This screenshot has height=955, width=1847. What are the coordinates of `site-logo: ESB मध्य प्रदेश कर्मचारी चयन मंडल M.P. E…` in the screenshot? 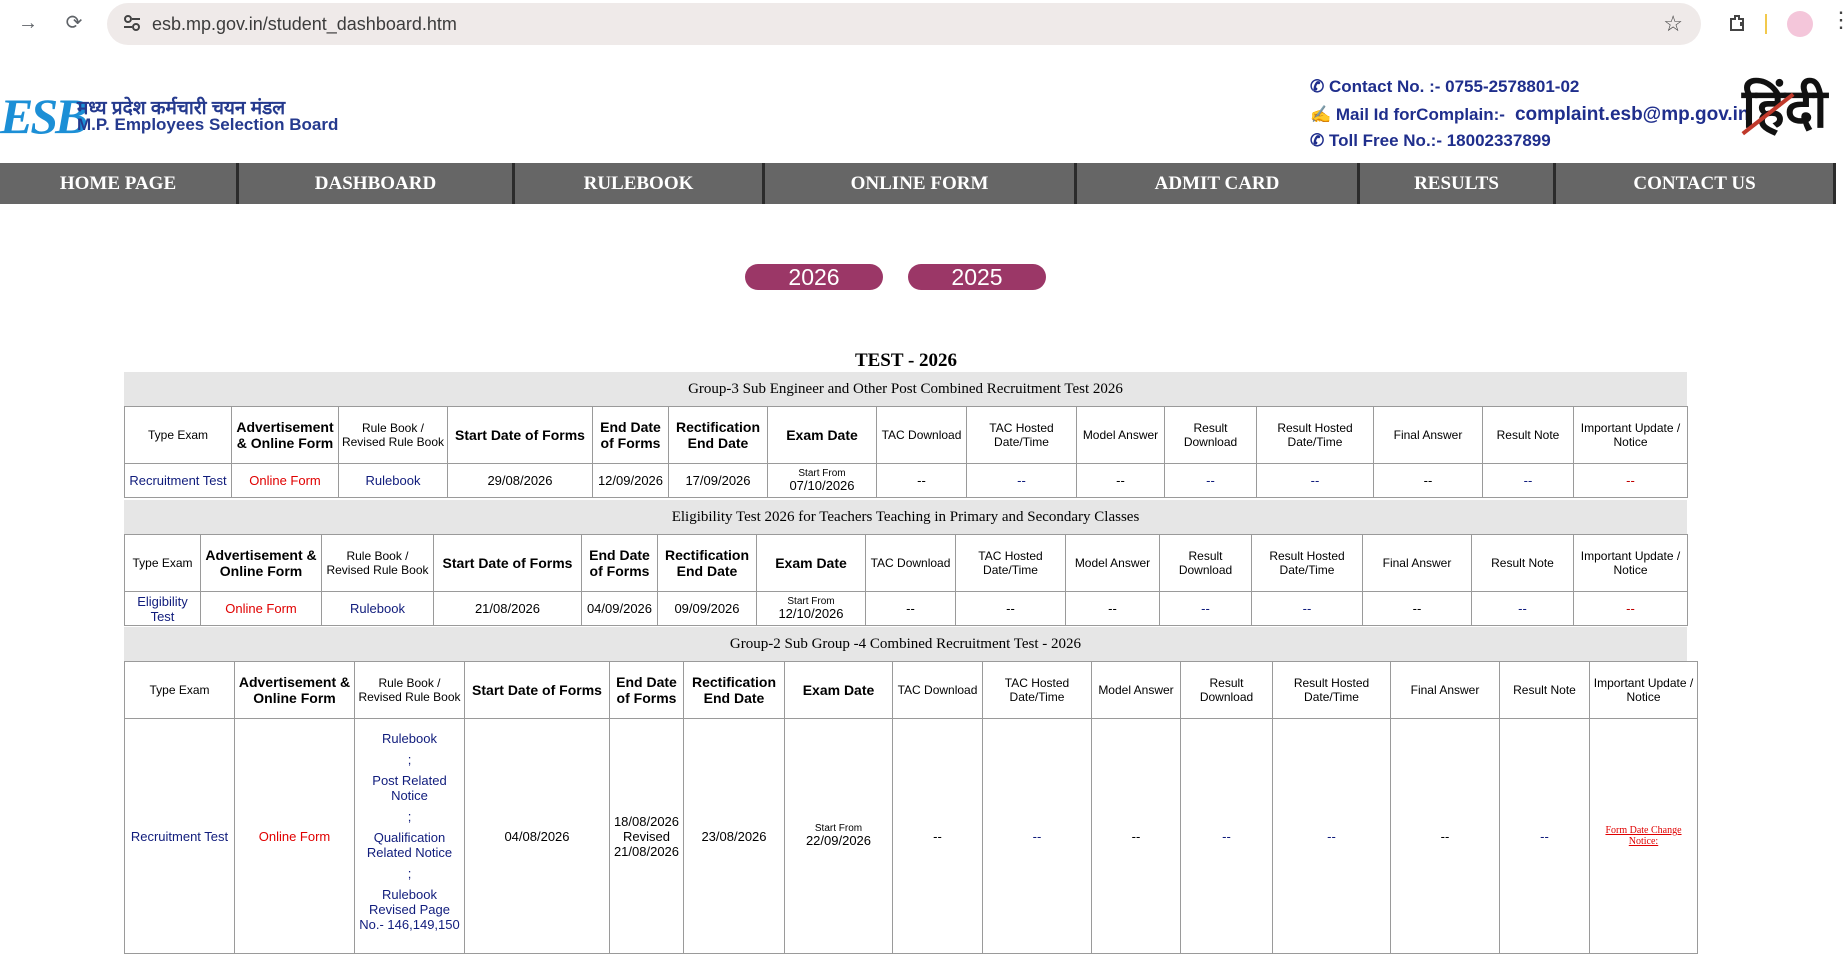 It's located at (169, 116).